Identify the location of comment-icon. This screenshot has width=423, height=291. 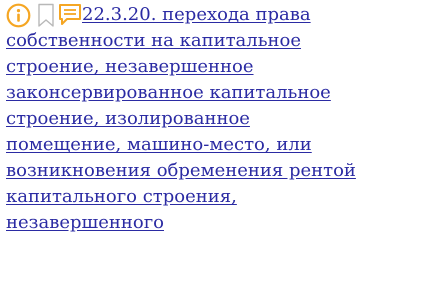
(70, 15).